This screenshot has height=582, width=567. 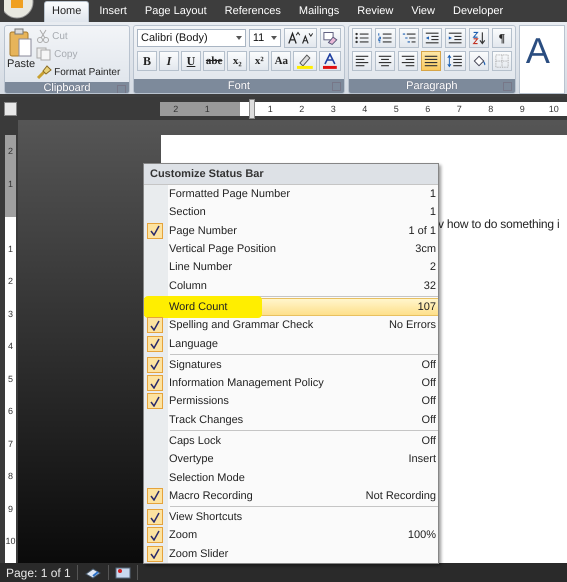 I want to click on grow-font-button, so click(x=301, y=38).